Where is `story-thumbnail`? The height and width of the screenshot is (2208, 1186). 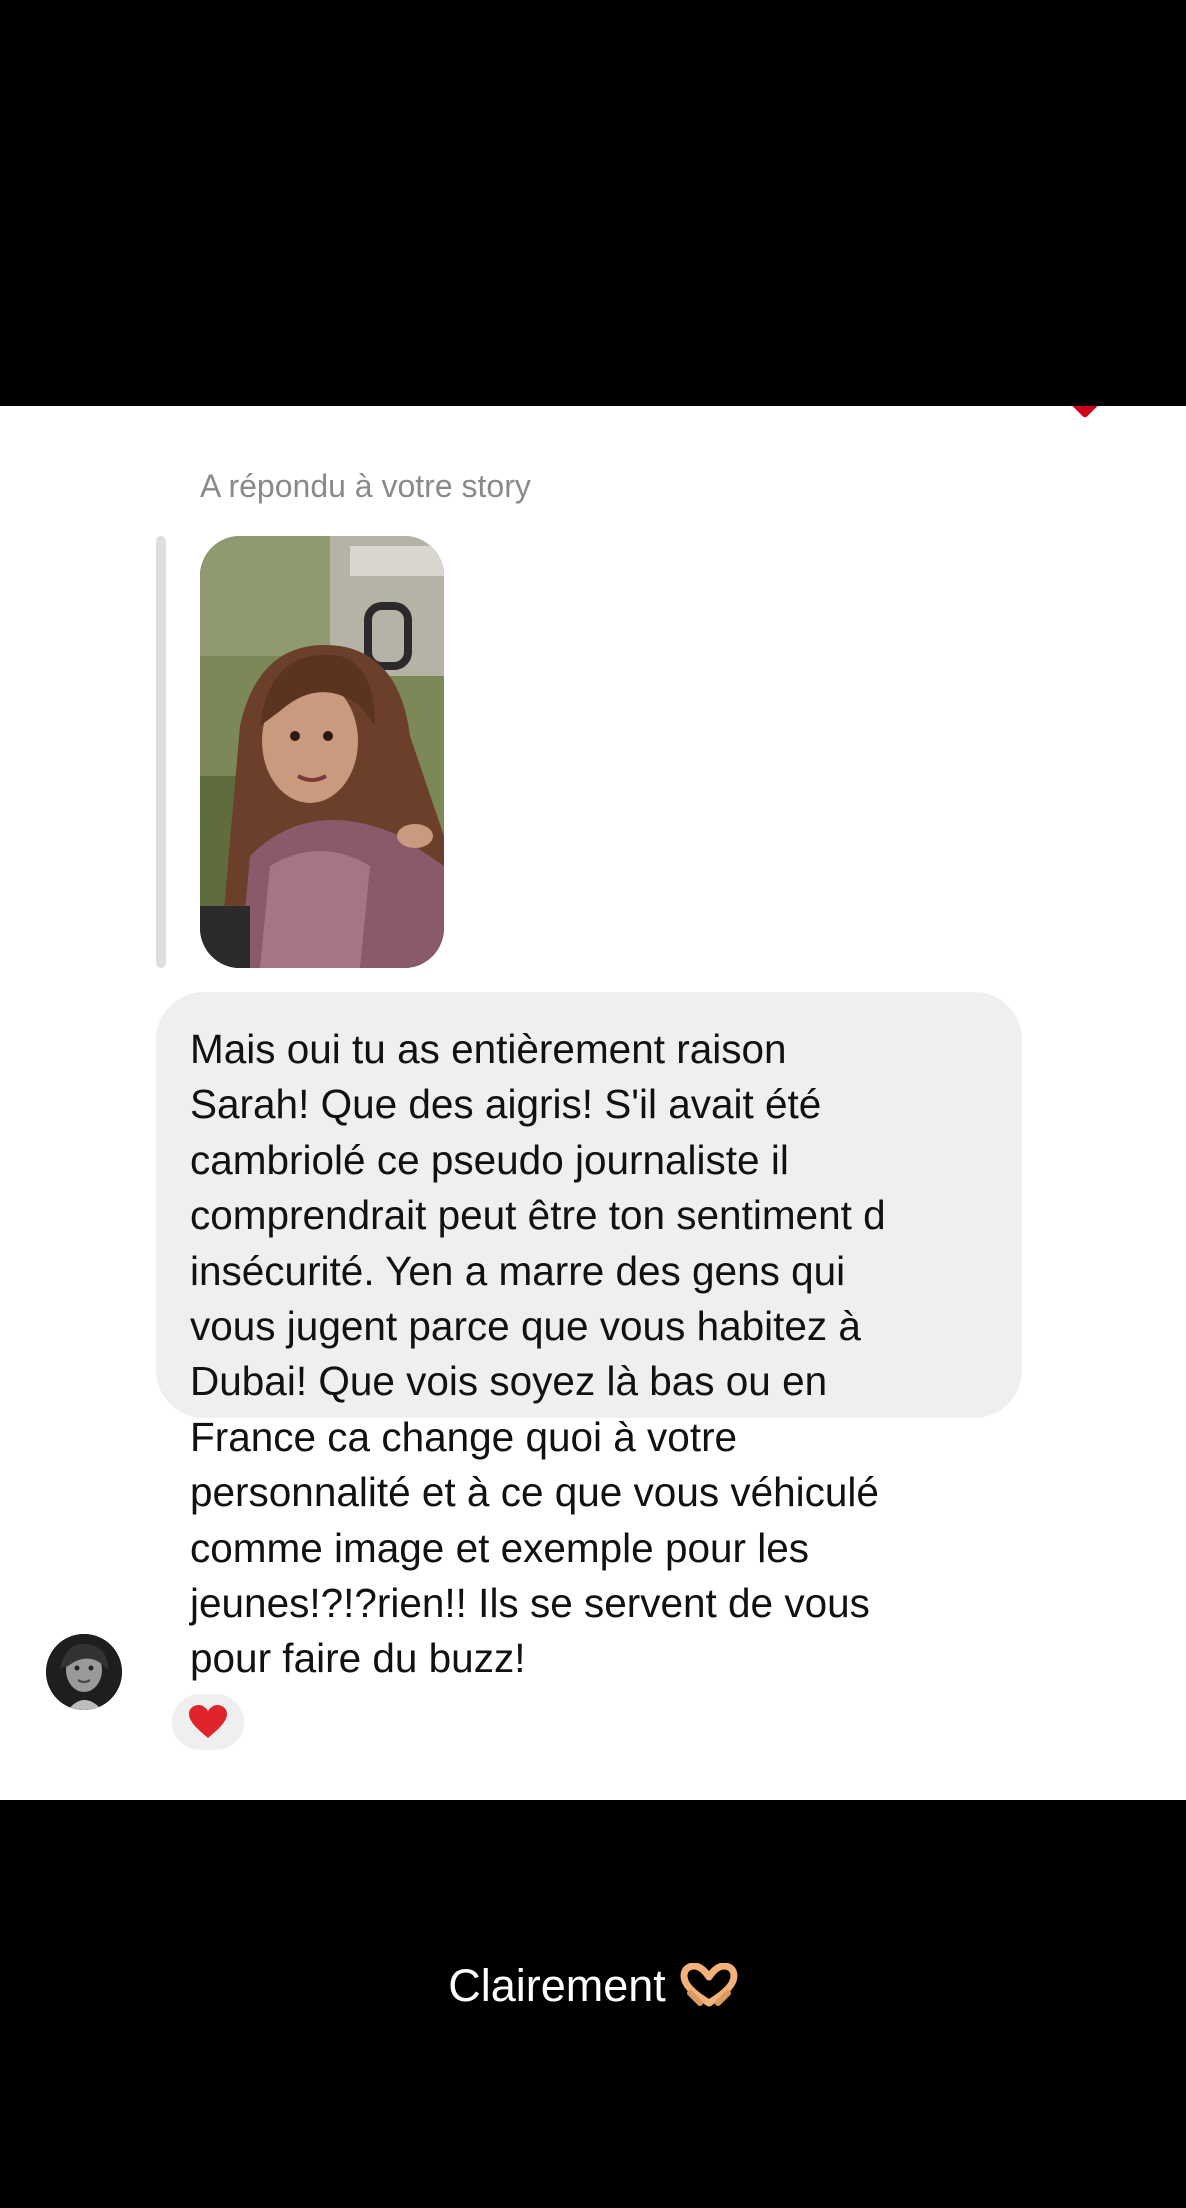 story-thumbnail is located at coordinates (322, 752).